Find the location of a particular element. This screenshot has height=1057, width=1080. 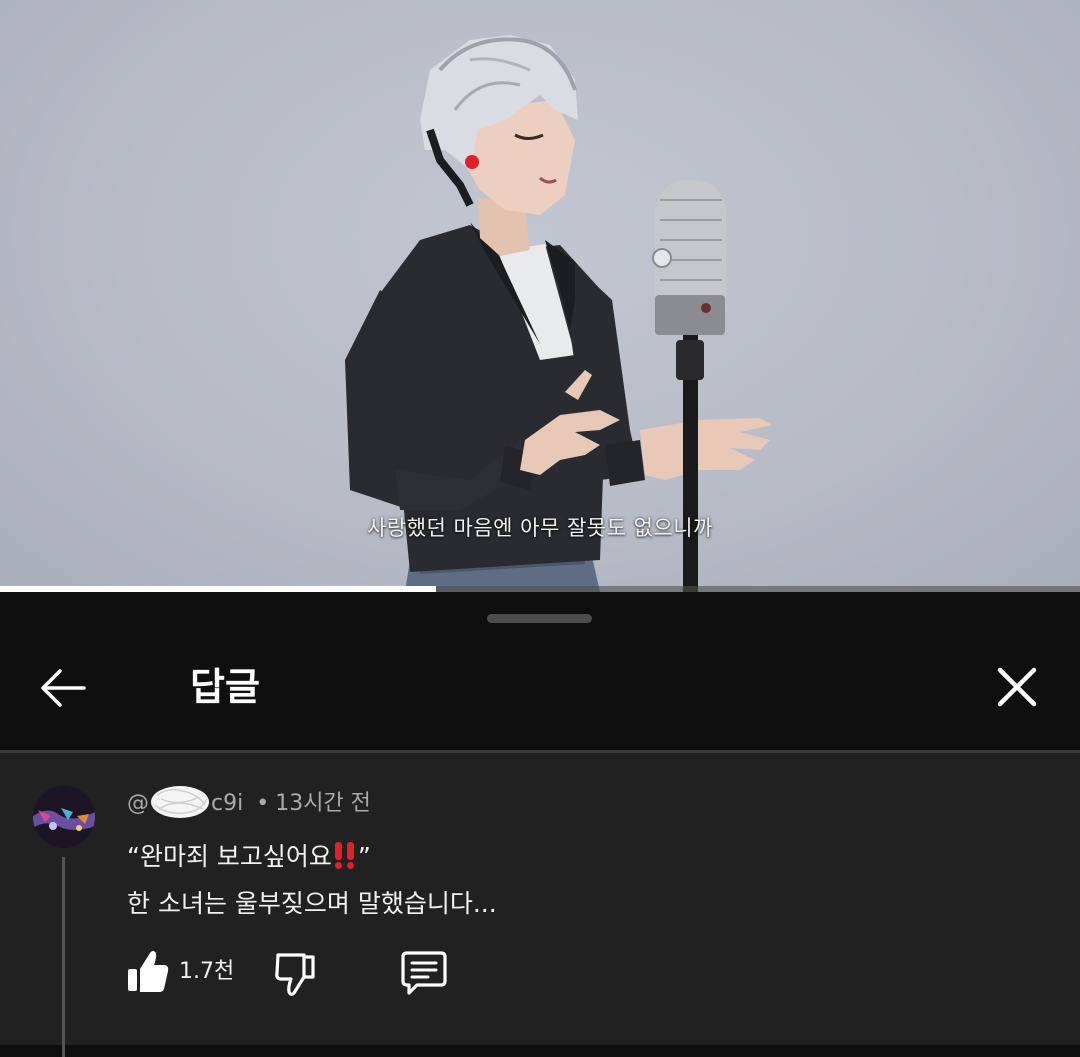

close-icon is located at coordinates (1017, 687).